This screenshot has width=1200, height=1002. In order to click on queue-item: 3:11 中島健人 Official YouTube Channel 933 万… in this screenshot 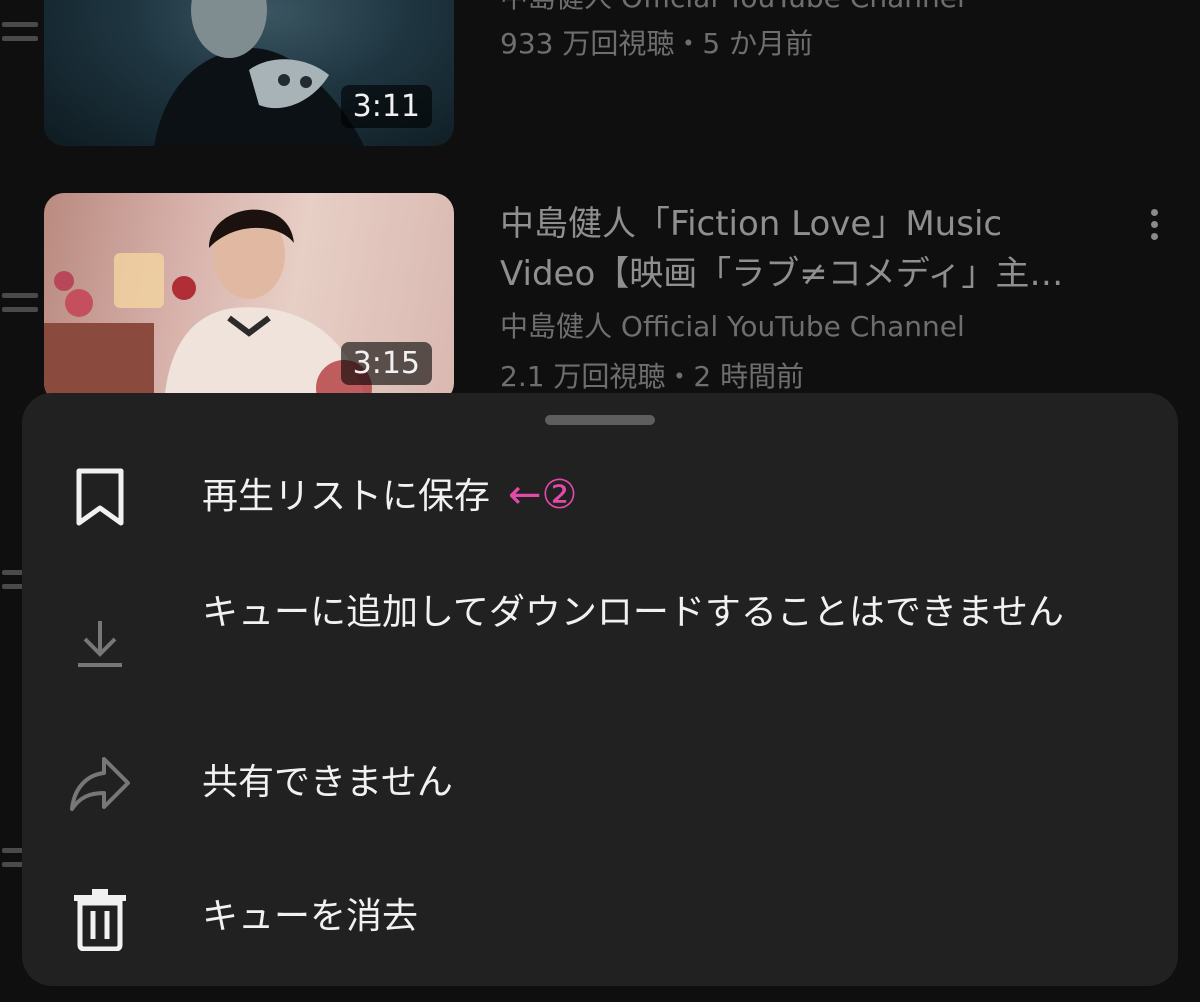, I will do `click(600, 75)`.